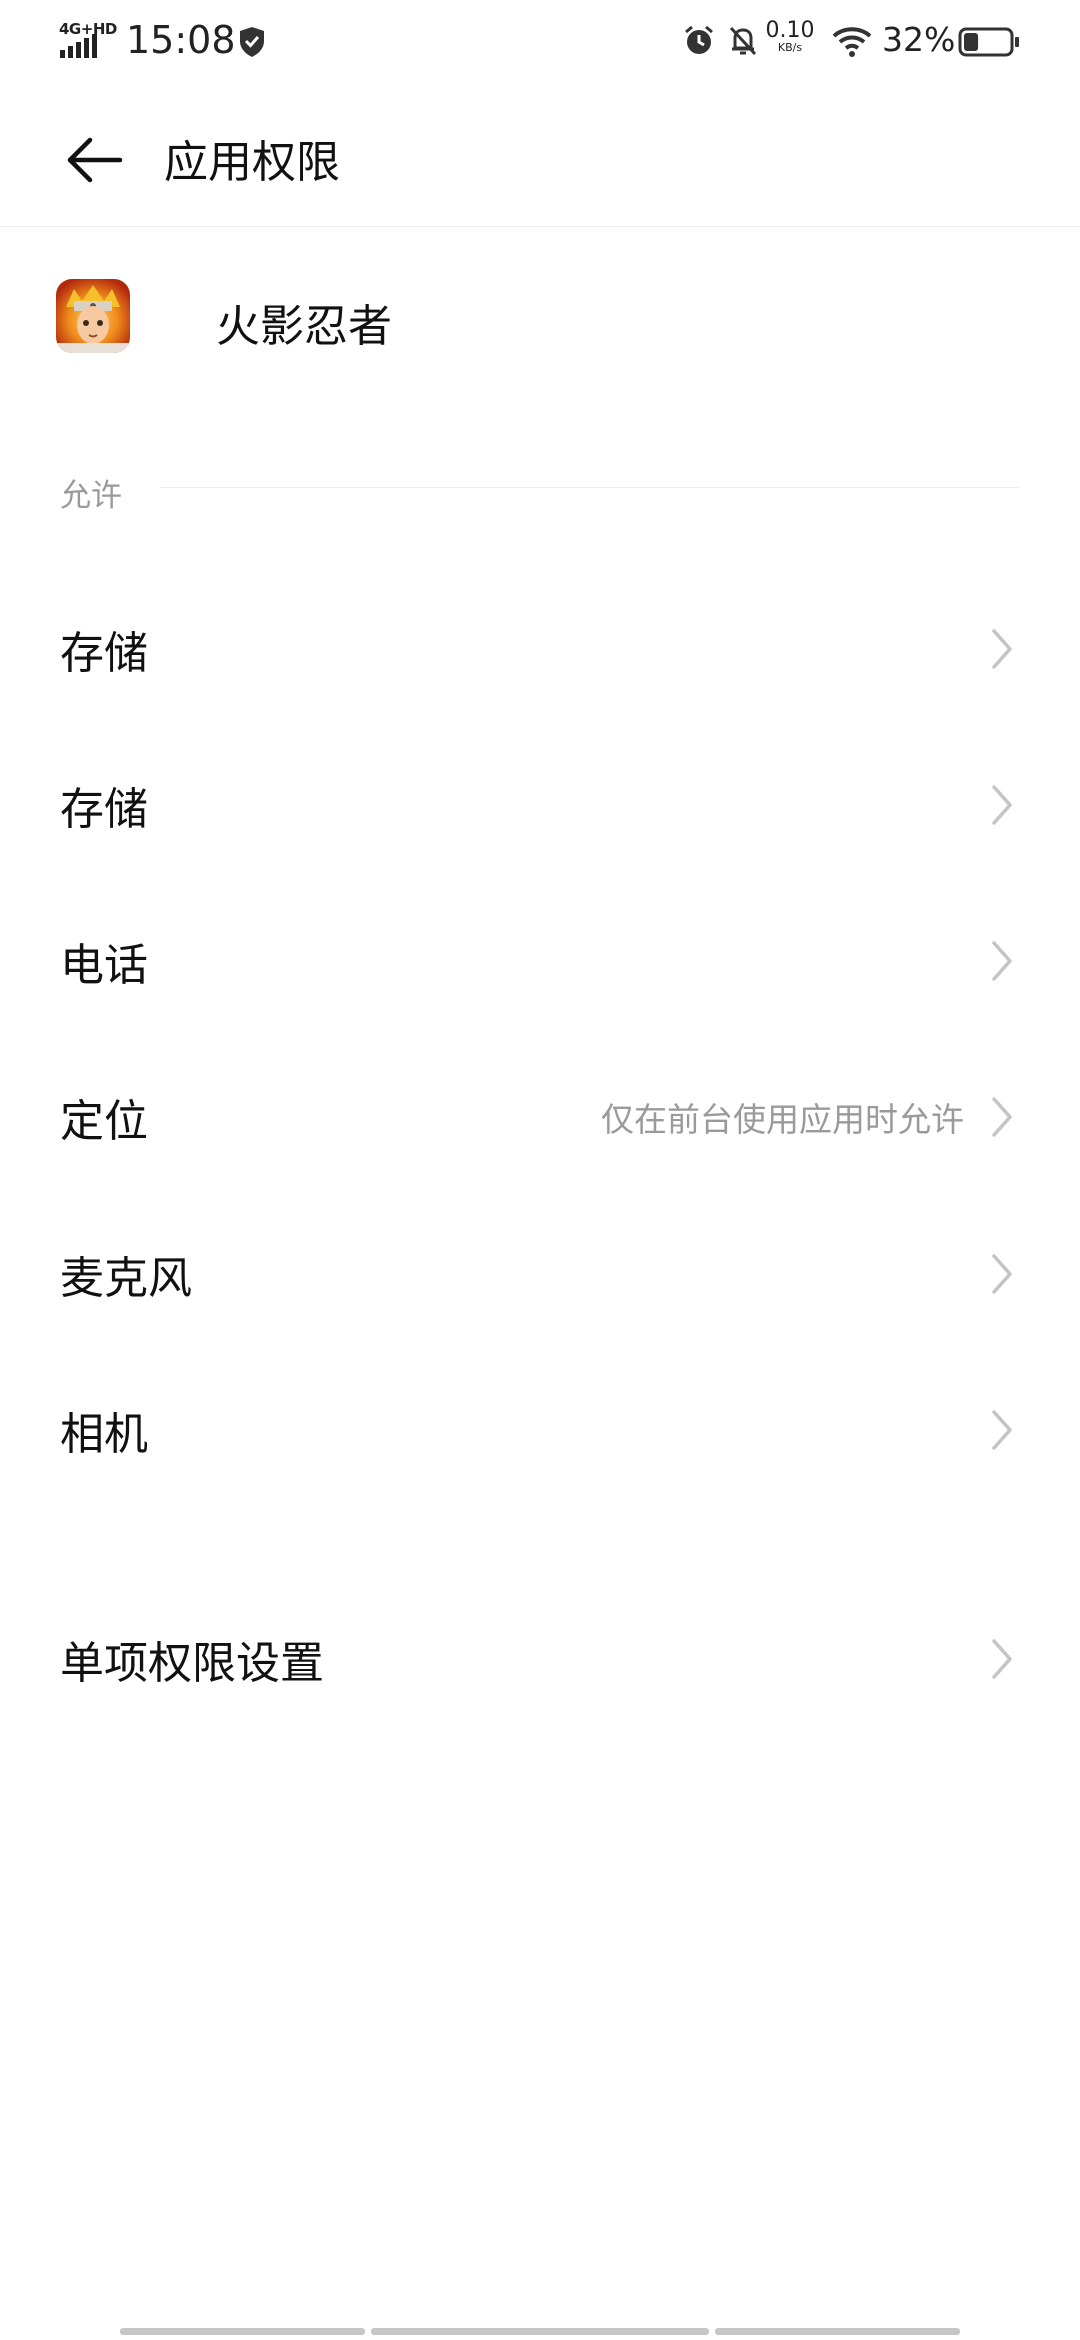 Image resolution: width=1080 pixels, height=2340 pixels. Describe the element at coordinates (93, 316) in the screenshot. I see `app-icon` at that location.